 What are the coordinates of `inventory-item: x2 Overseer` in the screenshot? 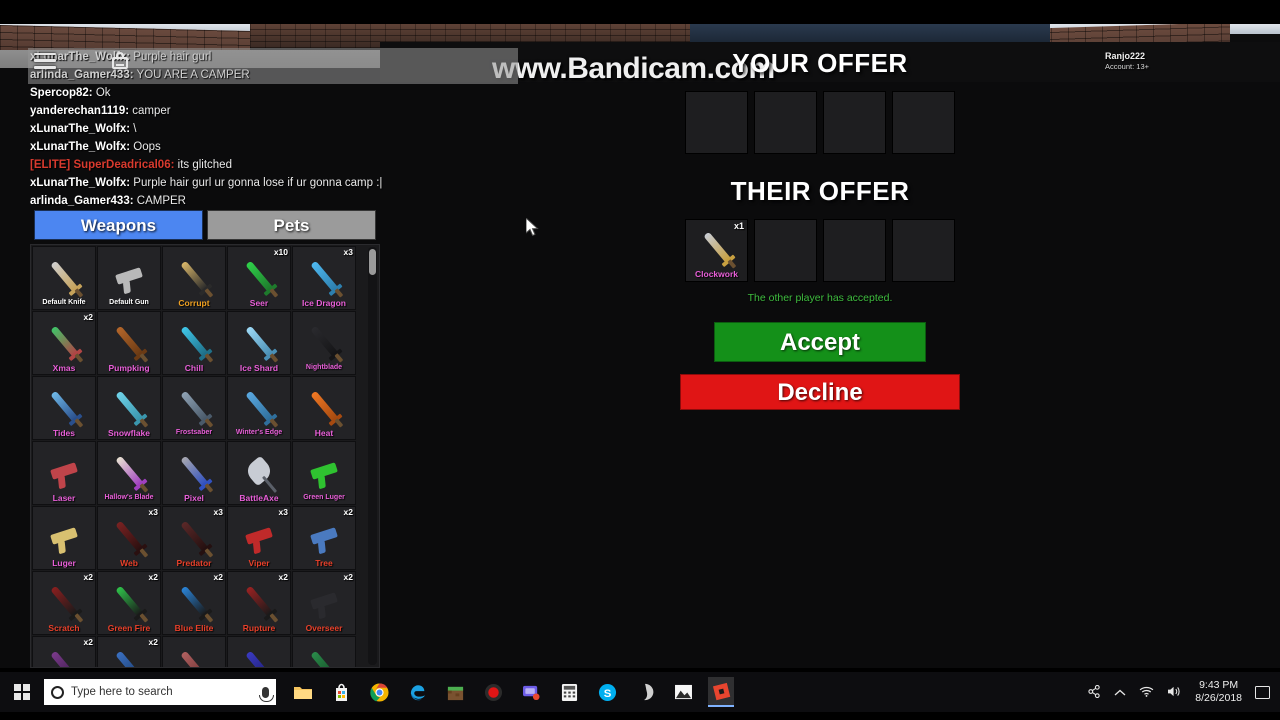 It's located at (324, 603).